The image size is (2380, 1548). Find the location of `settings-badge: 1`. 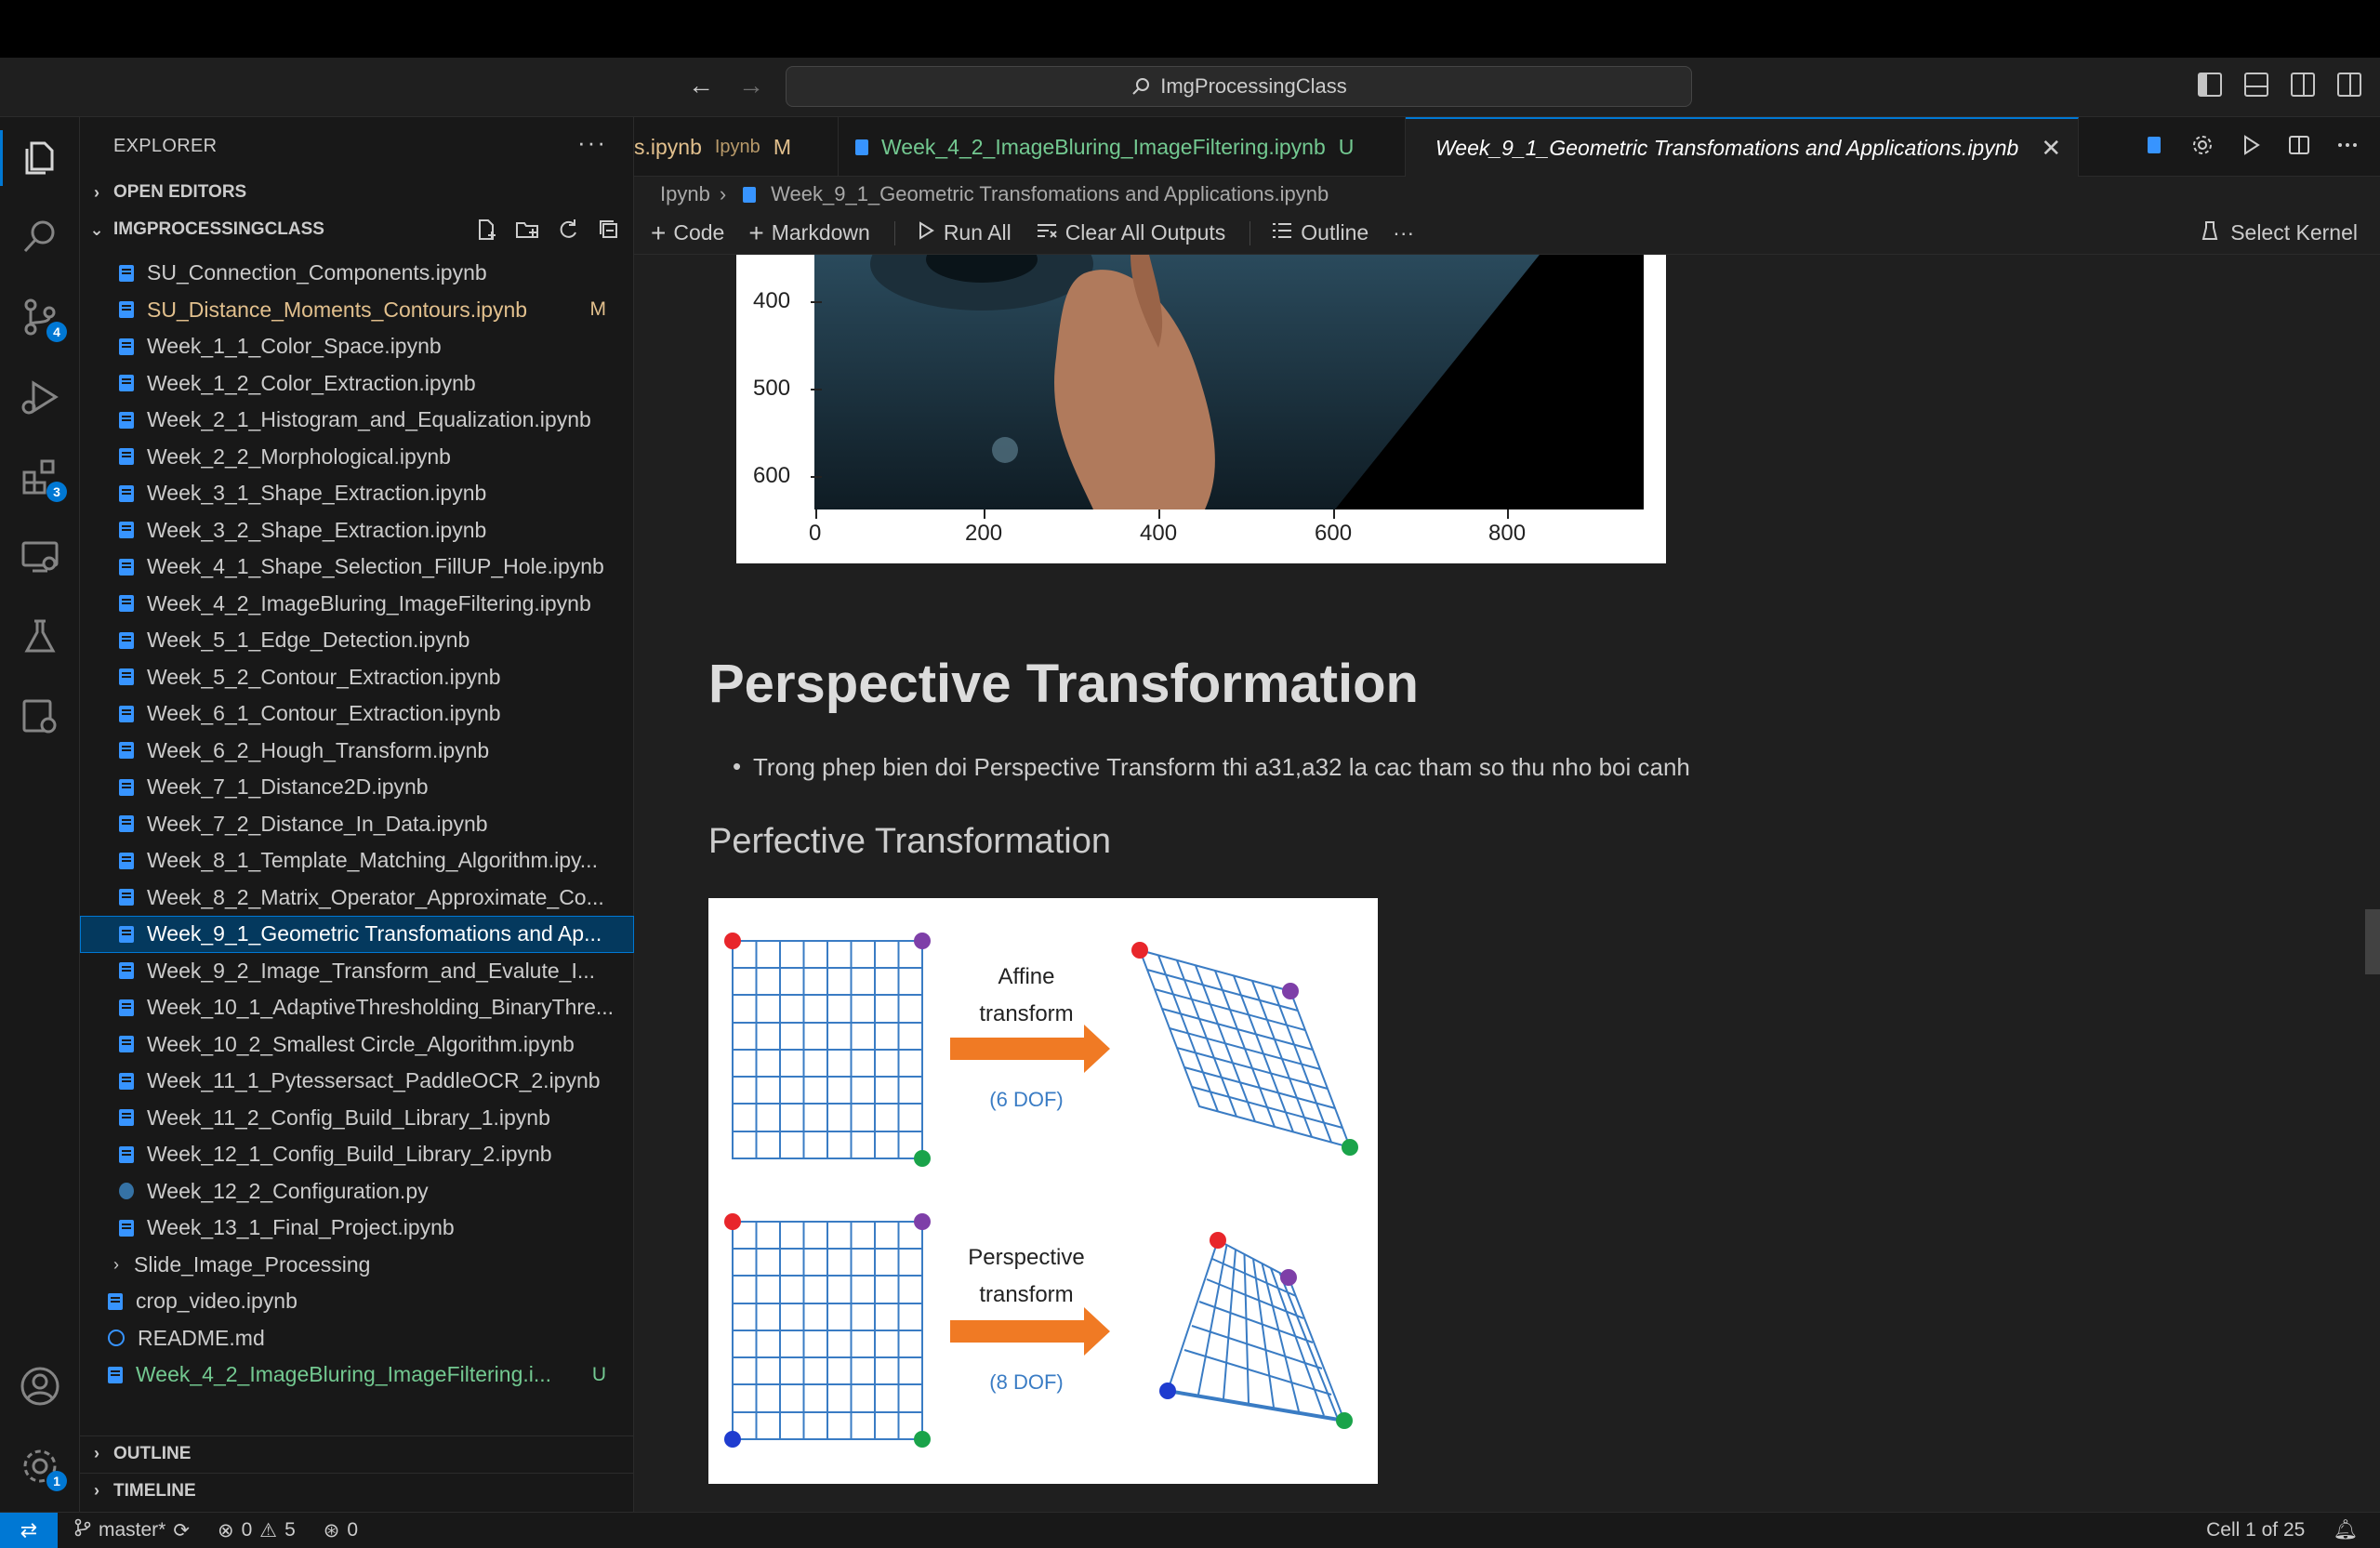

settings-badge: 1 is located at coordinates (56, 1481).